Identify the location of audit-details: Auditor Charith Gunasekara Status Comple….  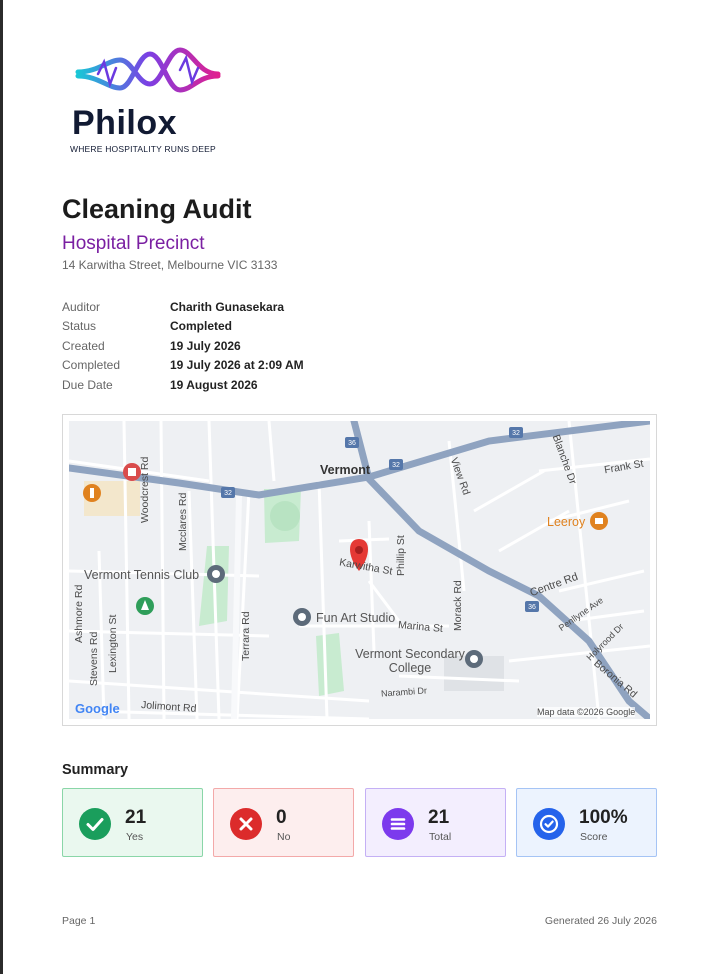
(183, 348).